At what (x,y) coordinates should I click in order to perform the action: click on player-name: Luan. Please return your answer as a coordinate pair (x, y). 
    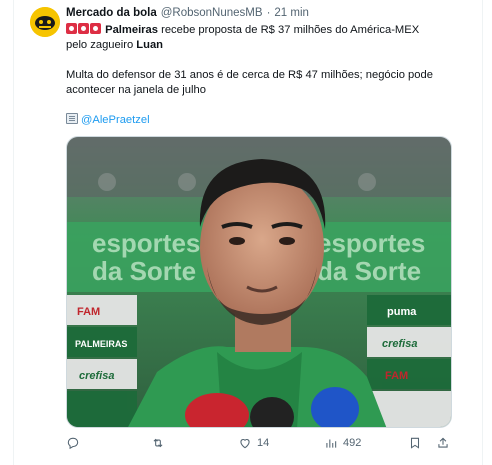
    Looking at the image, I should click on (150, 45).